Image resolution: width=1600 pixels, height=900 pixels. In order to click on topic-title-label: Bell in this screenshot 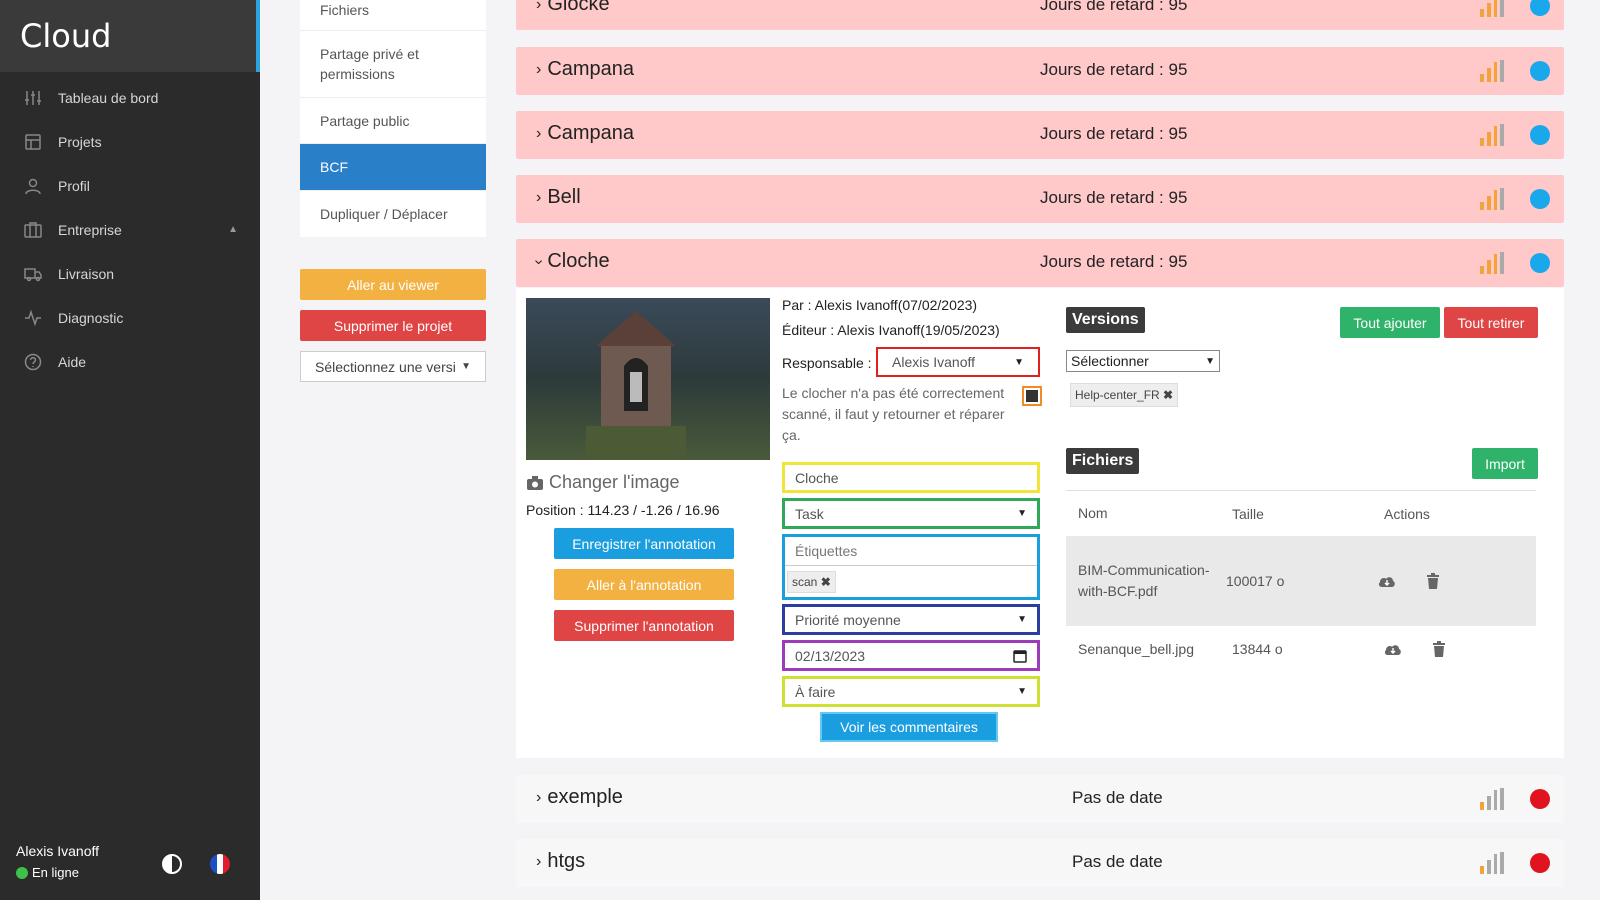, I will do `click(564, 197)`.